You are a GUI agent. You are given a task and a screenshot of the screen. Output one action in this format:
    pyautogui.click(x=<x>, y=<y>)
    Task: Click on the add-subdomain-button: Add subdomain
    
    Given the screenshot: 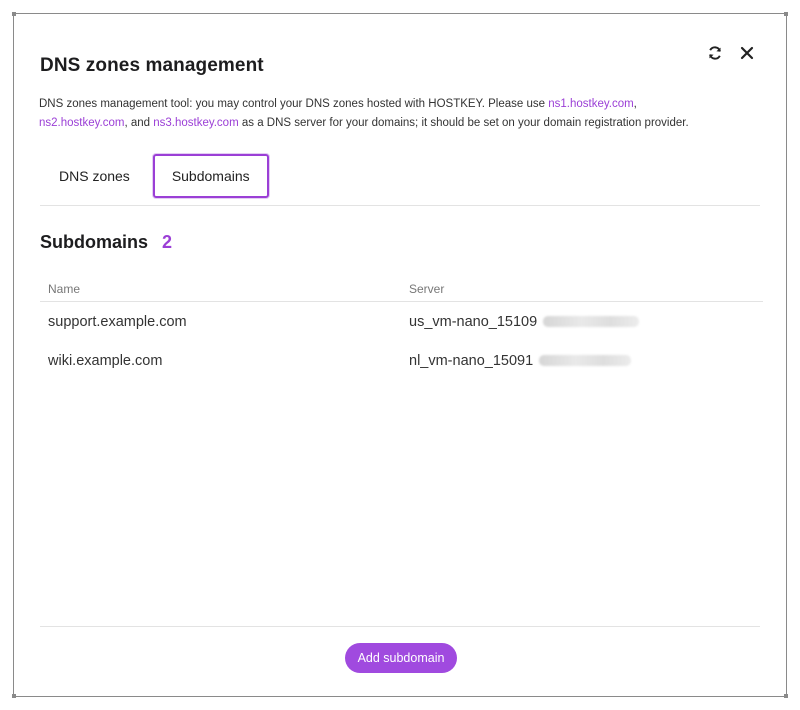 What is the action you would take?
    pyautogui.click(x=401, y=658)
    